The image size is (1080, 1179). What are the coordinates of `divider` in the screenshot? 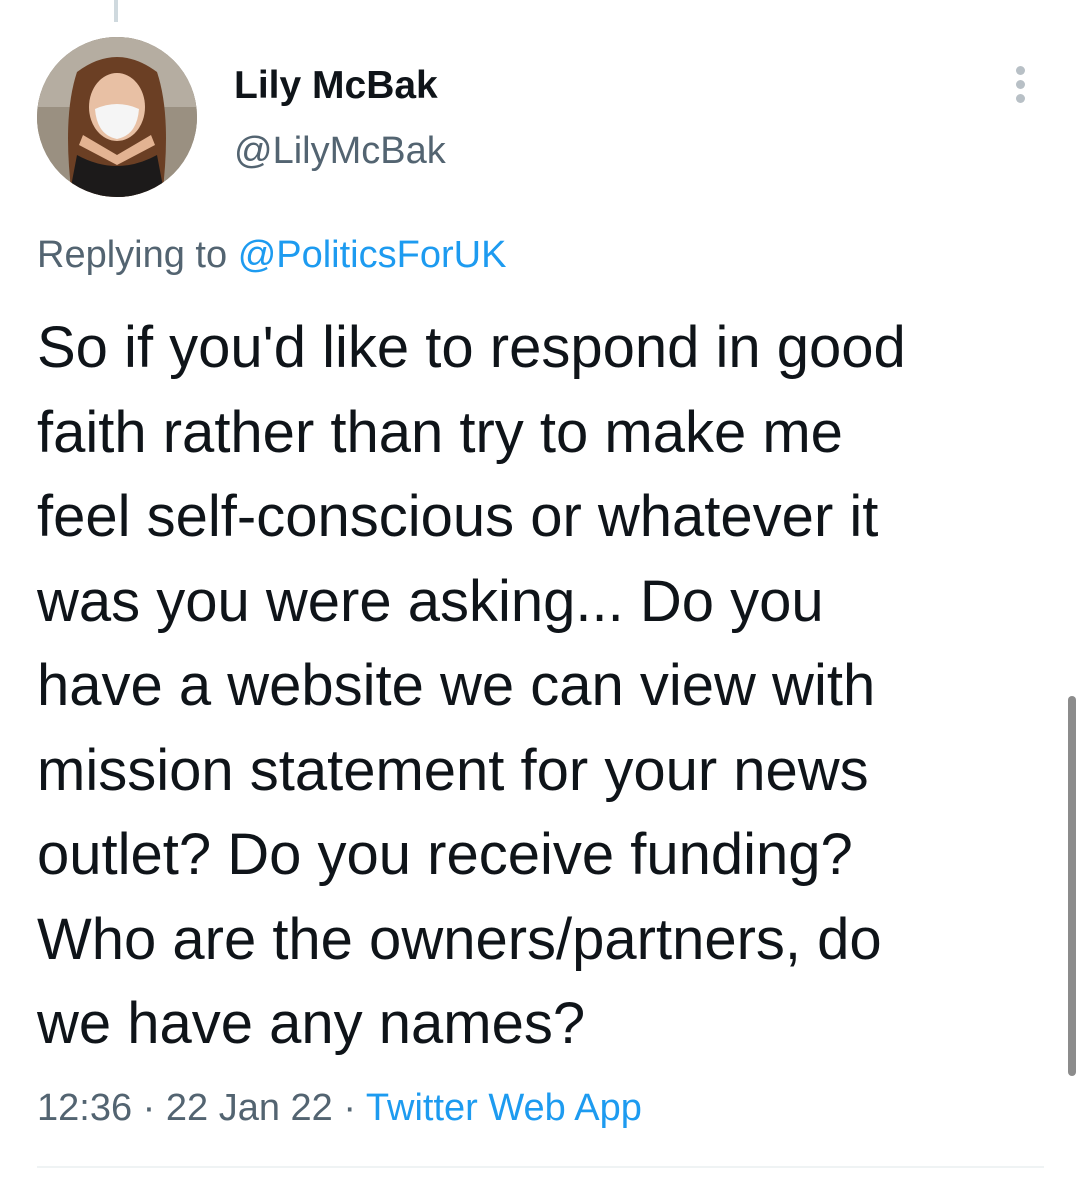 It's located at (540, 1167).